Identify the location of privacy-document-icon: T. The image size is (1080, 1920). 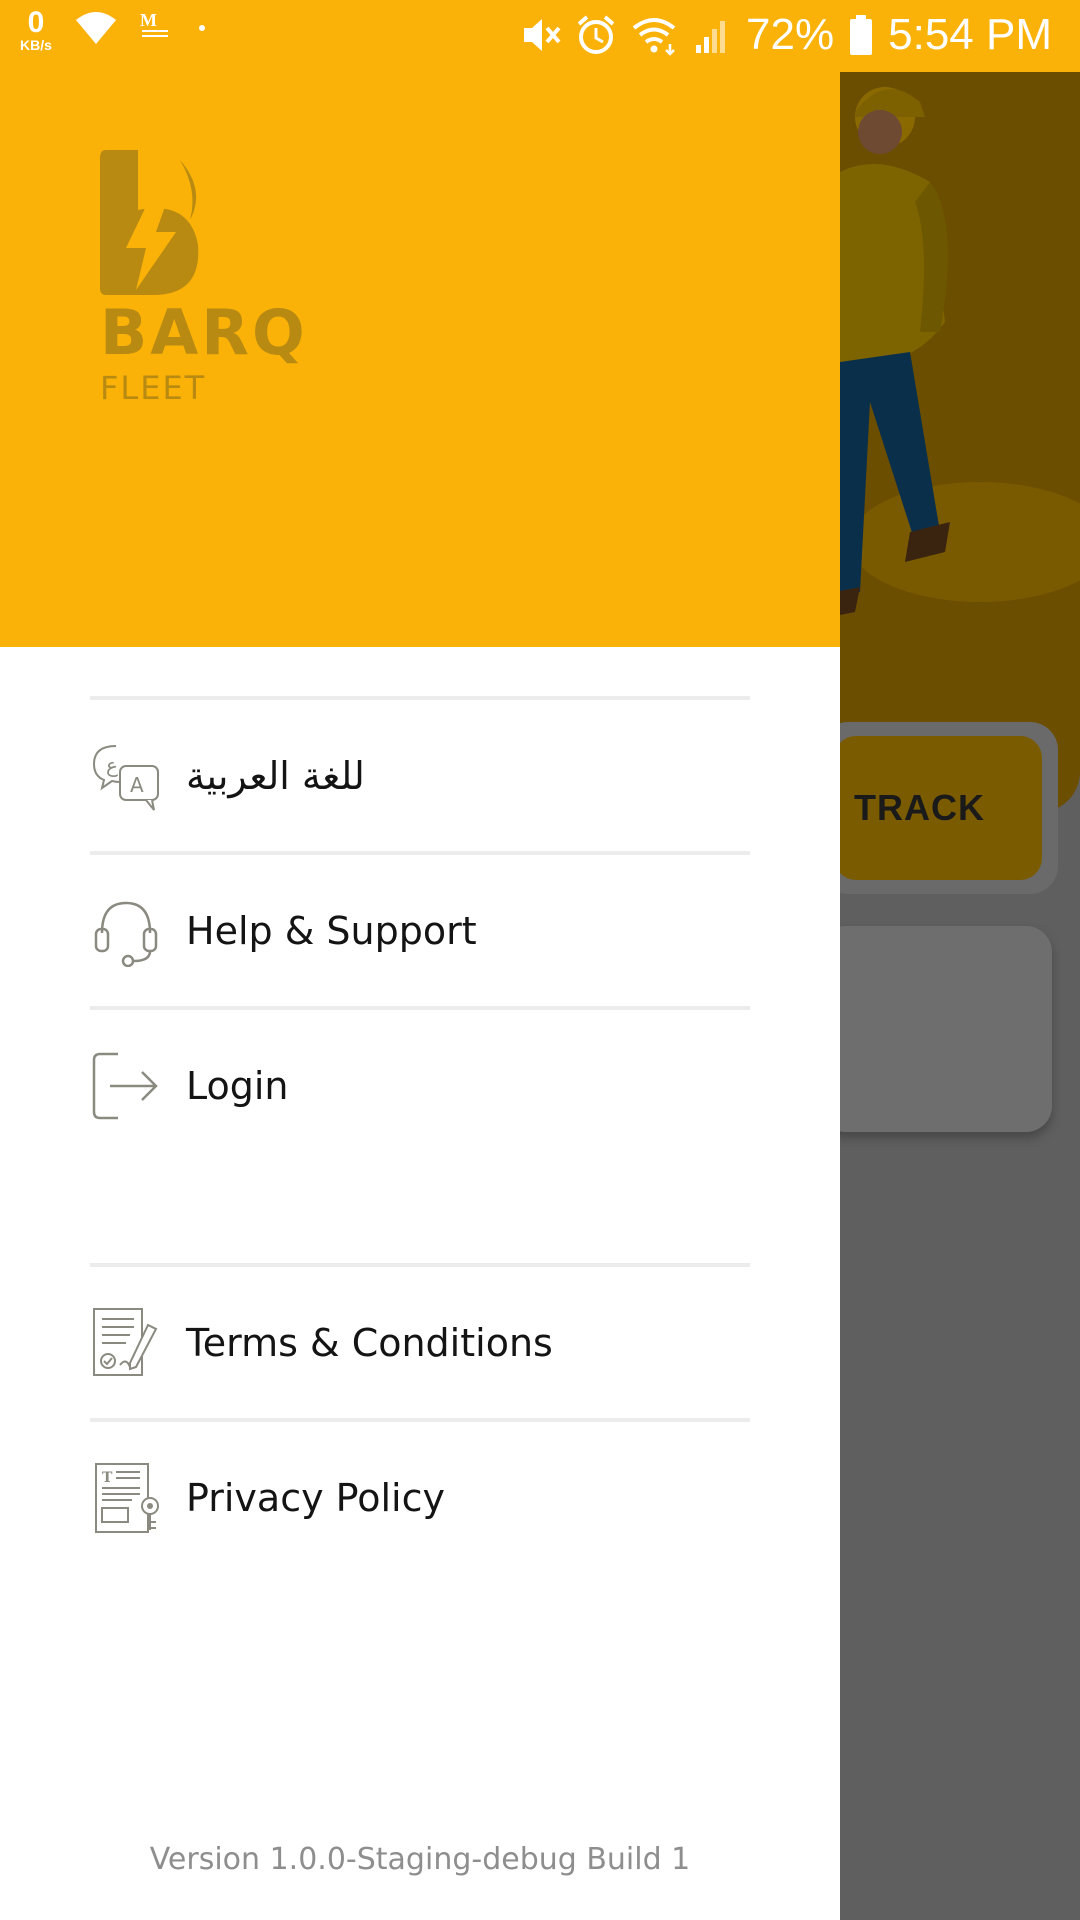
(126, 1498).